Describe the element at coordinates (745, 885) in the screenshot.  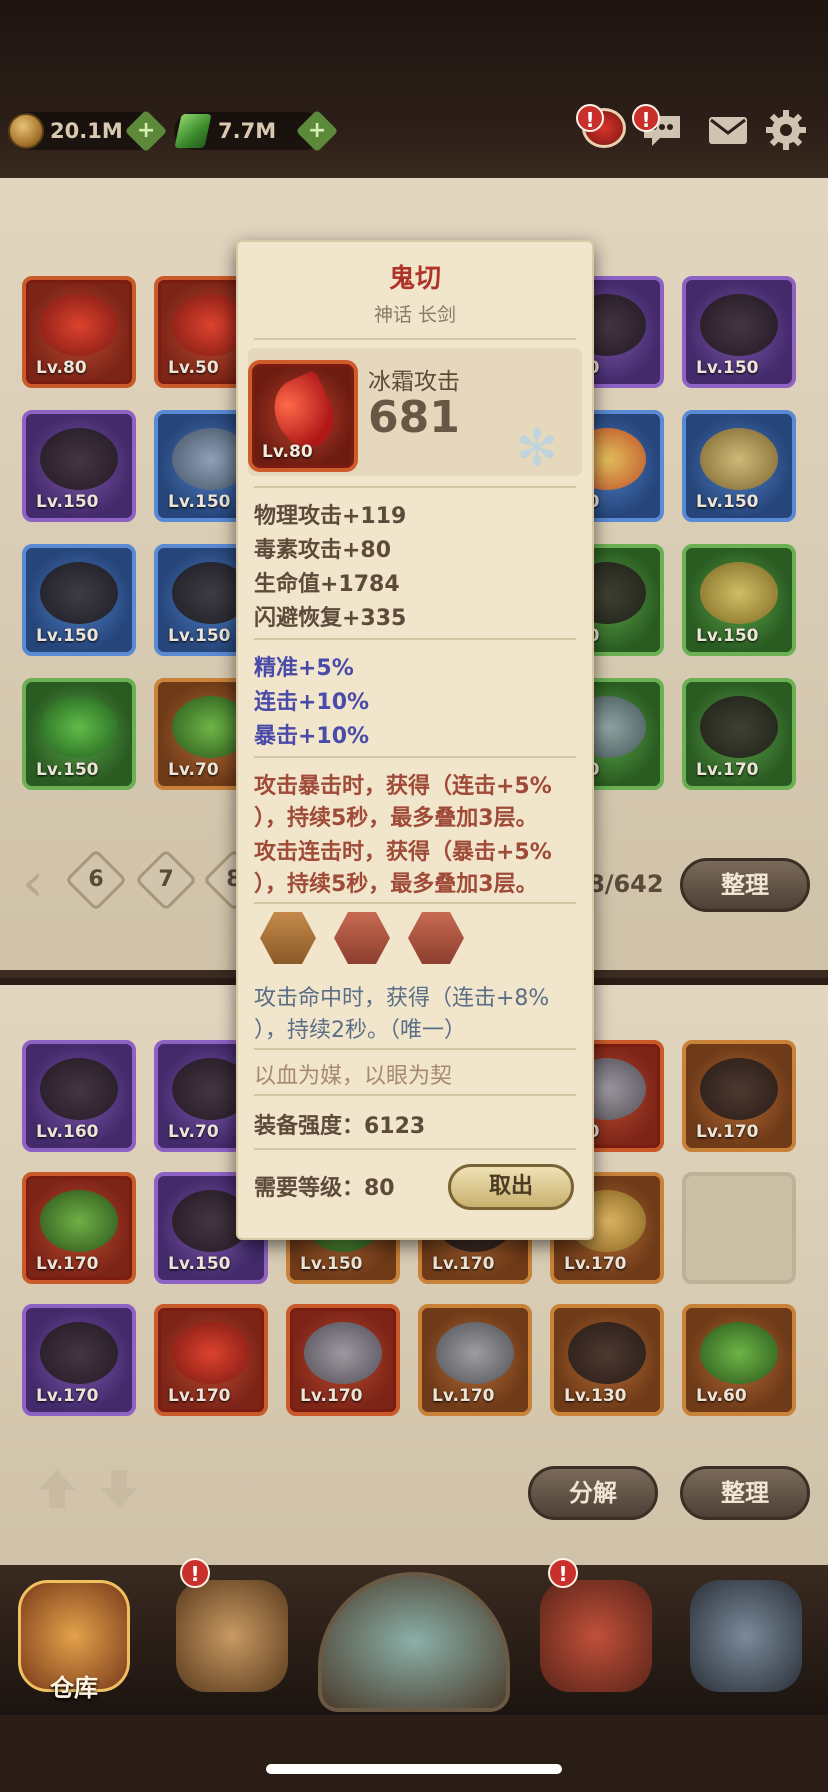
I see `sort-inventory-button: 整理` at that location.